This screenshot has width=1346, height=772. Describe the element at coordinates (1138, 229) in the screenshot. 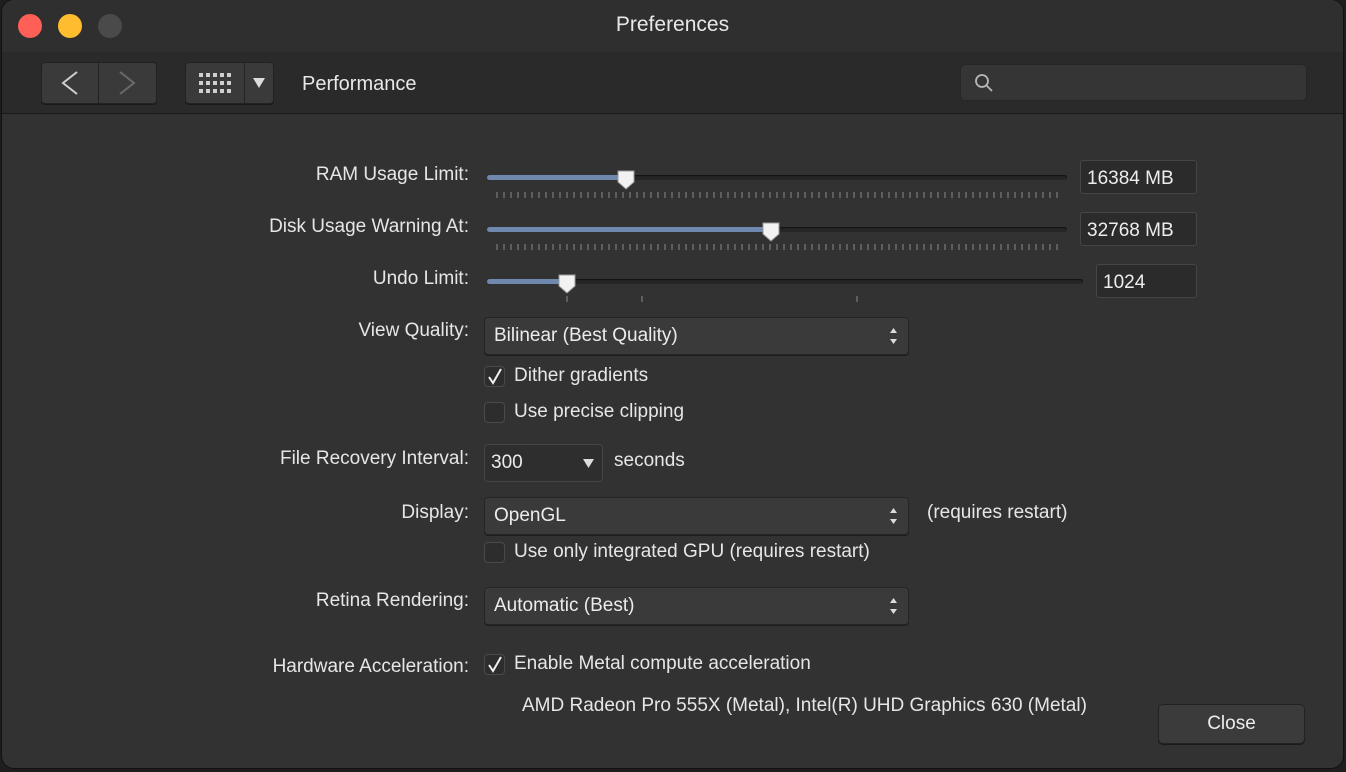

I see `disk-warning-value: 32768 MB` at that location.